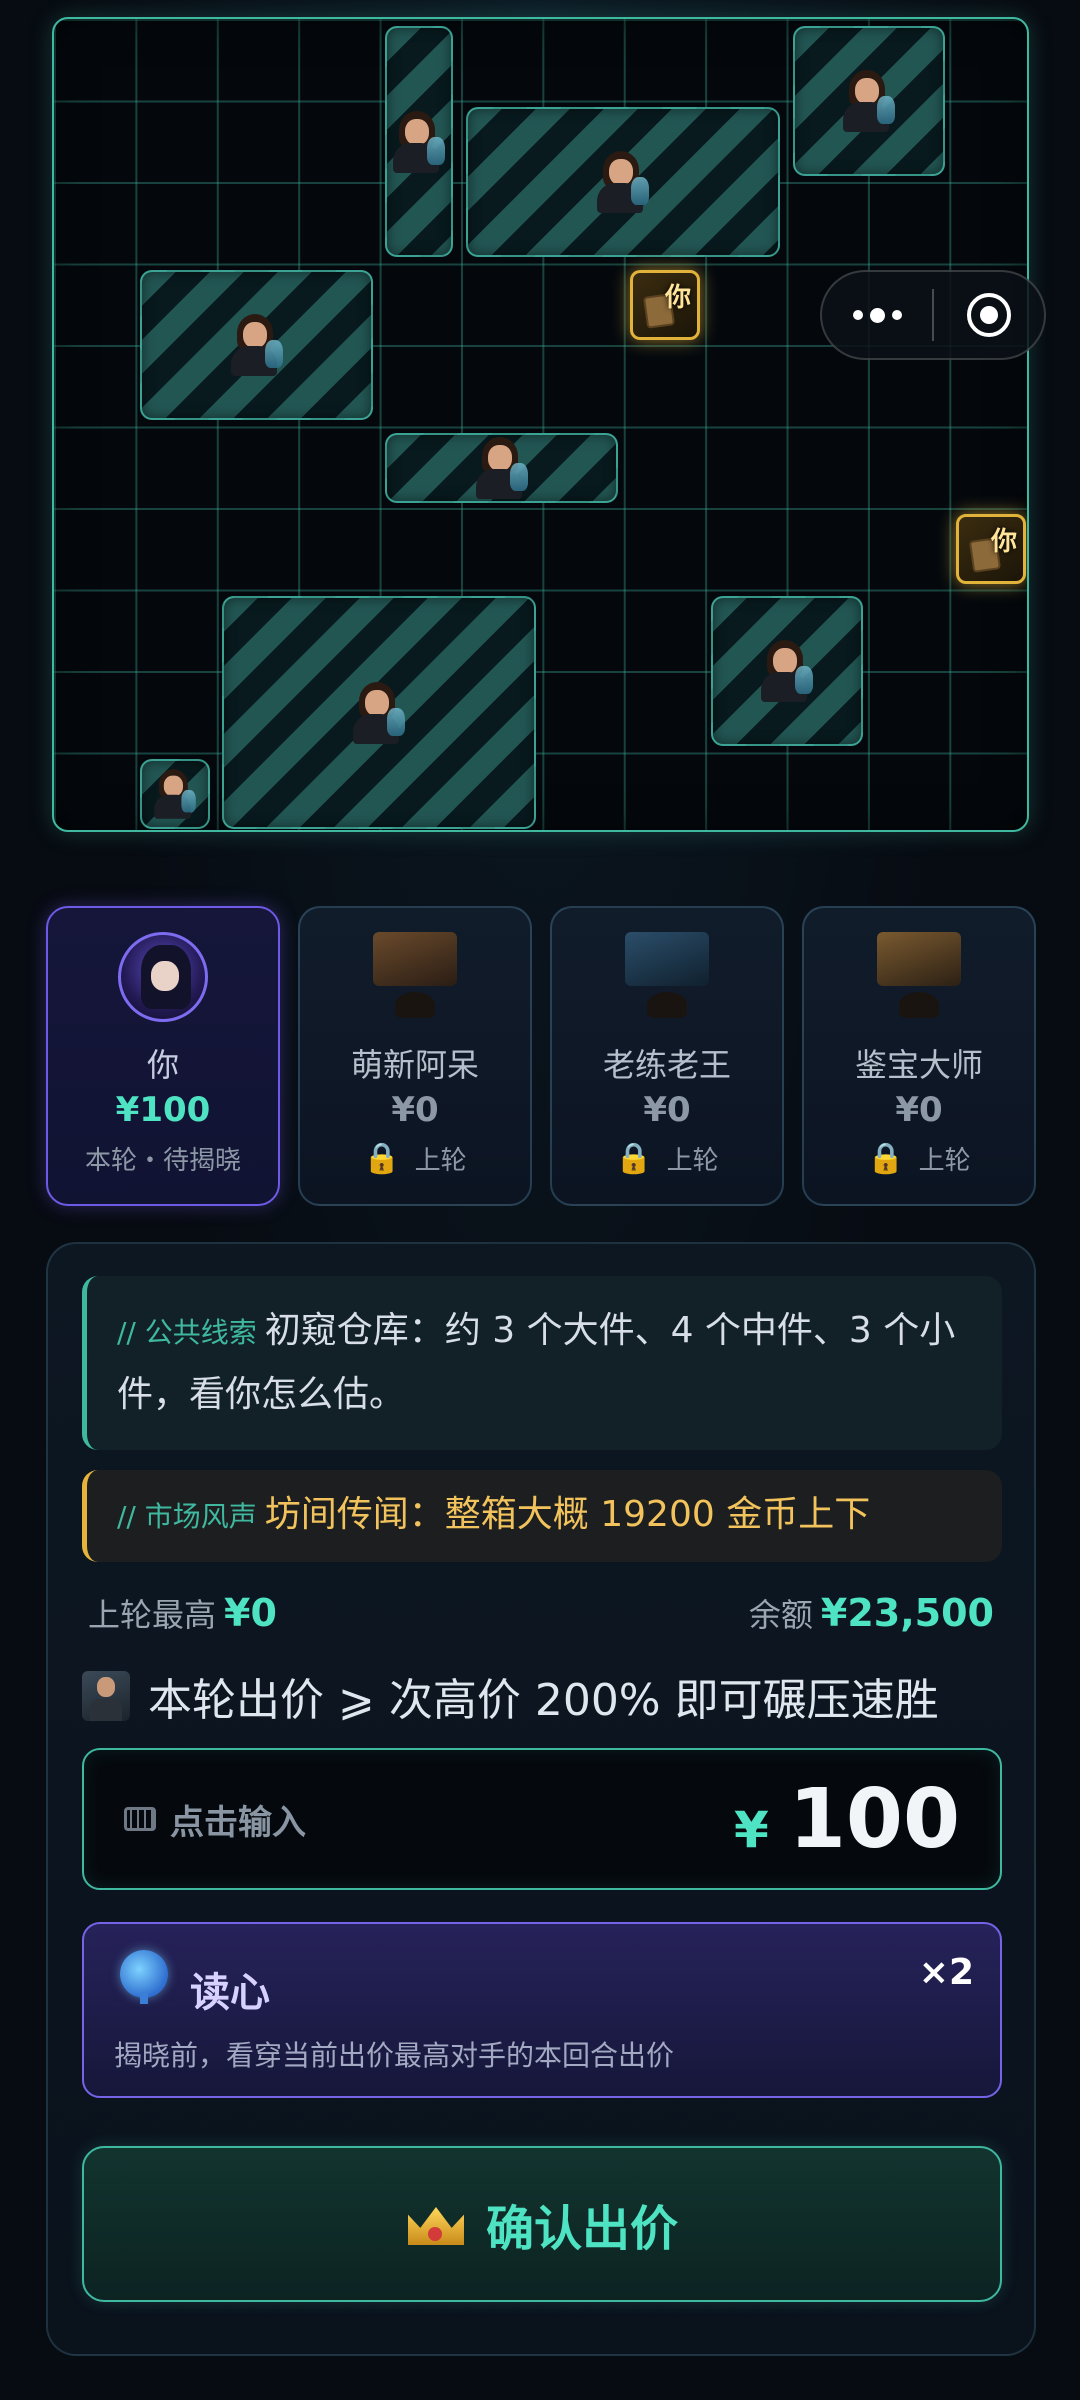 This screenshot has width=1080, height=2400. What do you see at coordinates (542, 1819) in the screenshot?
I see `bid-amount-input: 点击输入 ¥ 100` at bounding box center [542, 1819].